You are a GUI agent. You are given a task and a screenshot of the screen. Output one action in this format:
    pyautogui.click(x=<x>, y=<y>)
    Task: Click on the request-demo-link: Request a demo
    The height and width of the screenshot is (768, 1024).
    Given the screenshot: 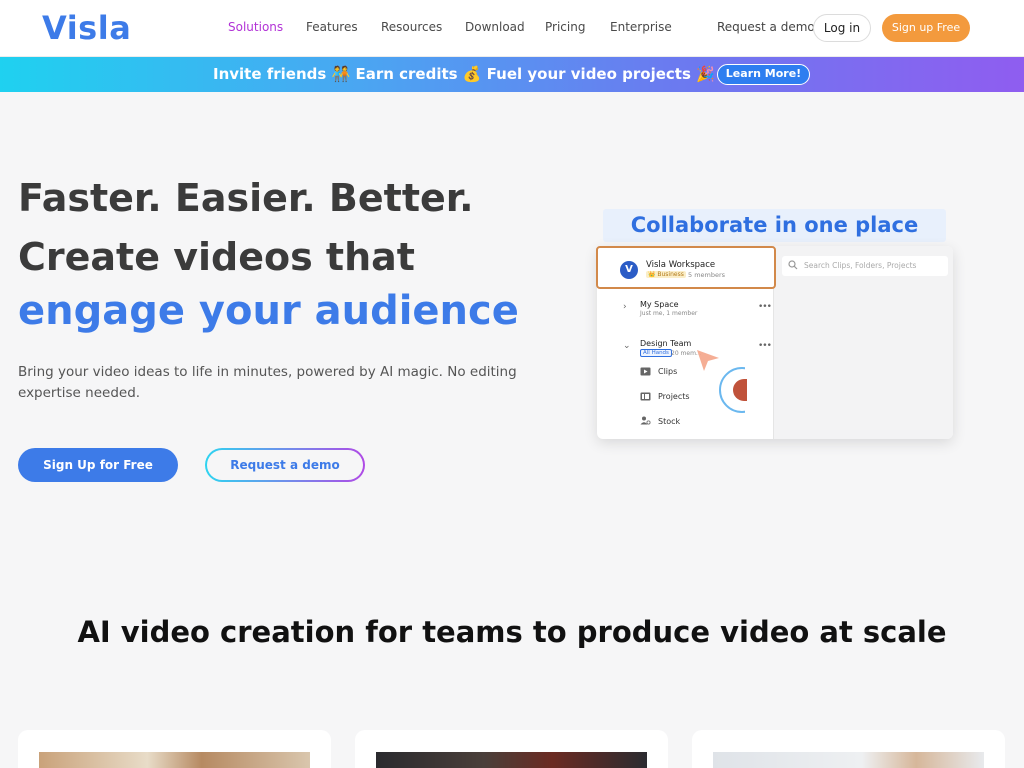 What is the action you would take?
    pyautogui.click(x=766, y=27)
    